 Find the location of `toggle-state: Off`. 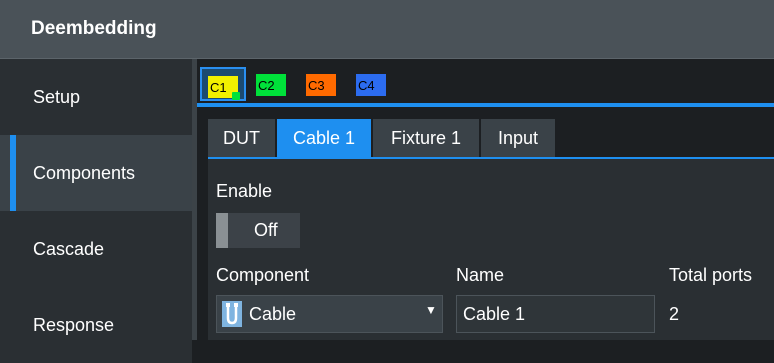

toggle-state: Off is located at coordinates (266, 230).